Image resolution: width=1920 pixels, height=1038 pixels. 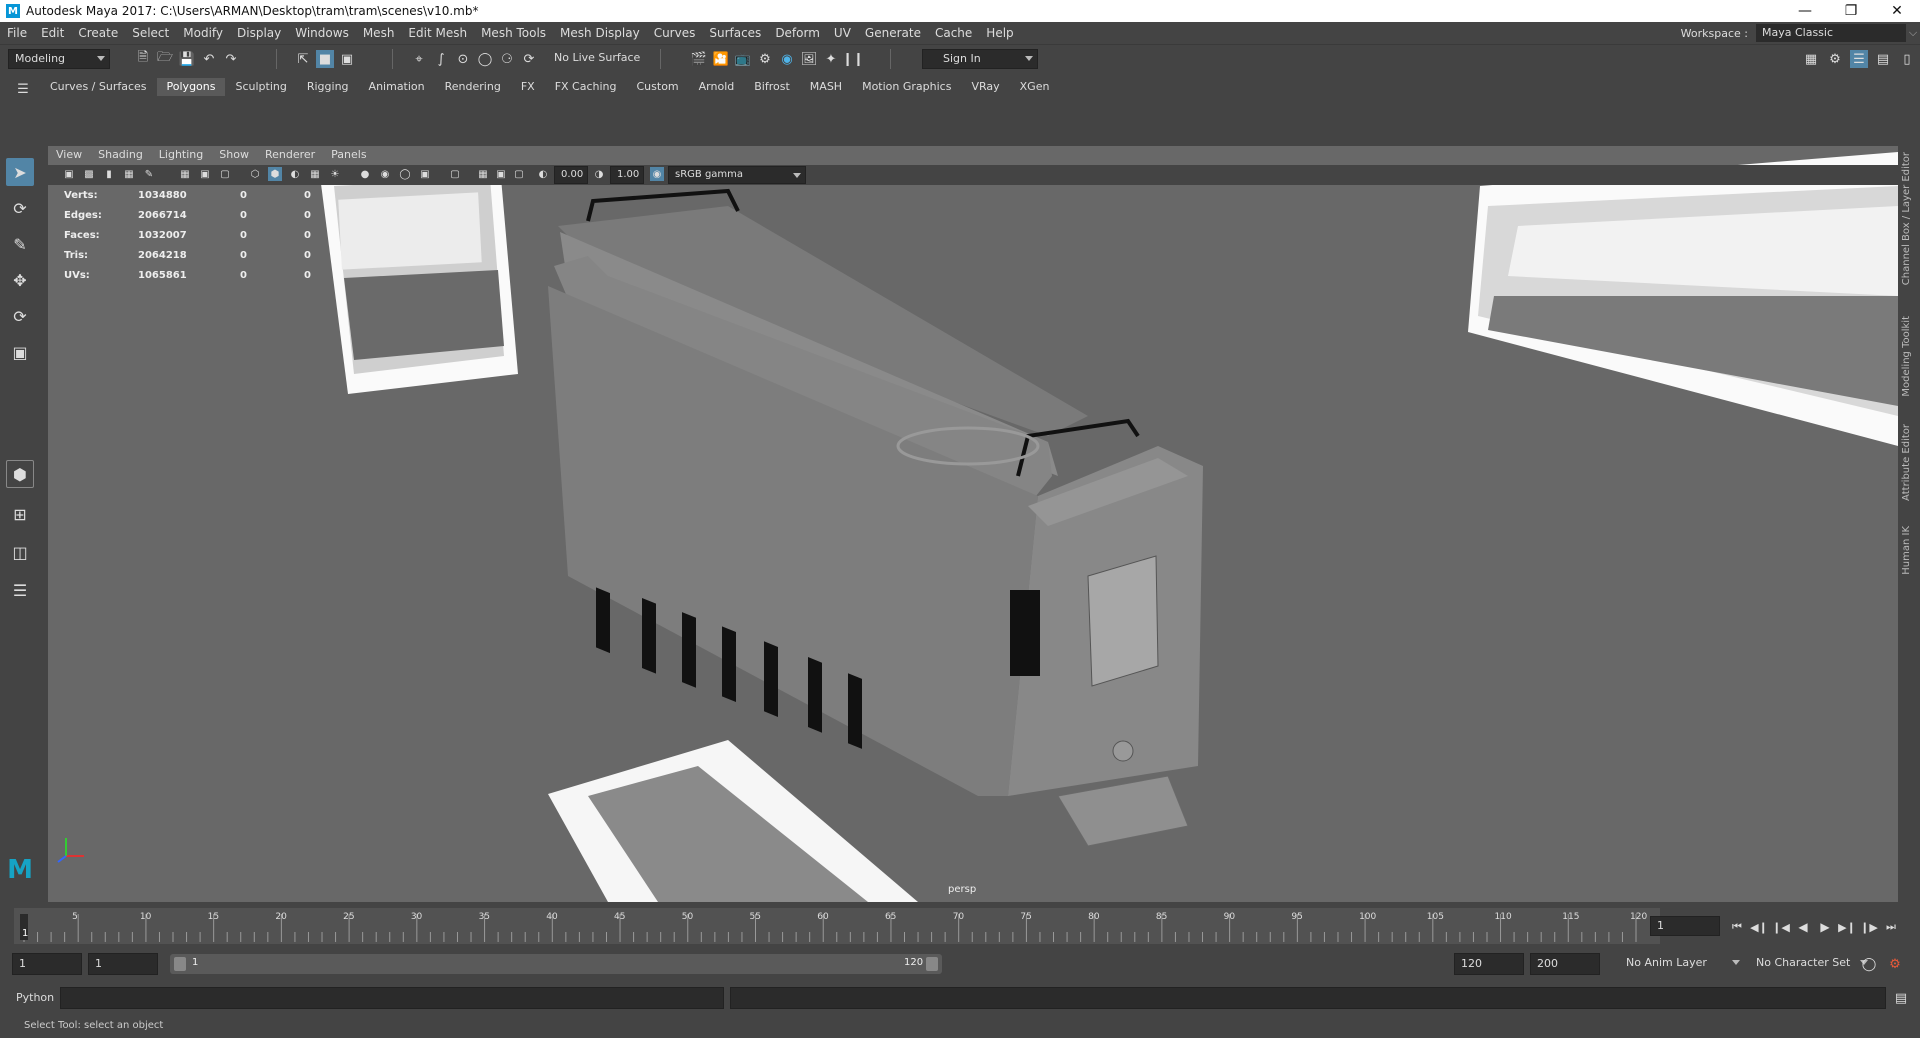 I want to click on go-to-start-icon: ⏮, so click(x=1737, y=927).